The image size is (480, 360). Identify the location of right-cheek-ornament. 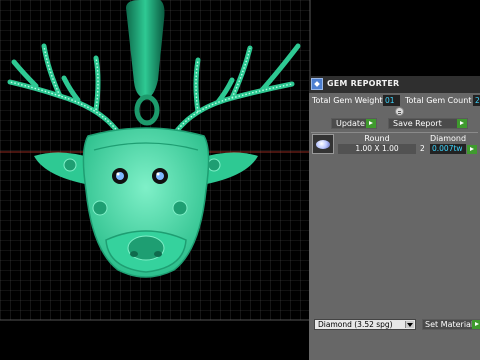
(180, 208).